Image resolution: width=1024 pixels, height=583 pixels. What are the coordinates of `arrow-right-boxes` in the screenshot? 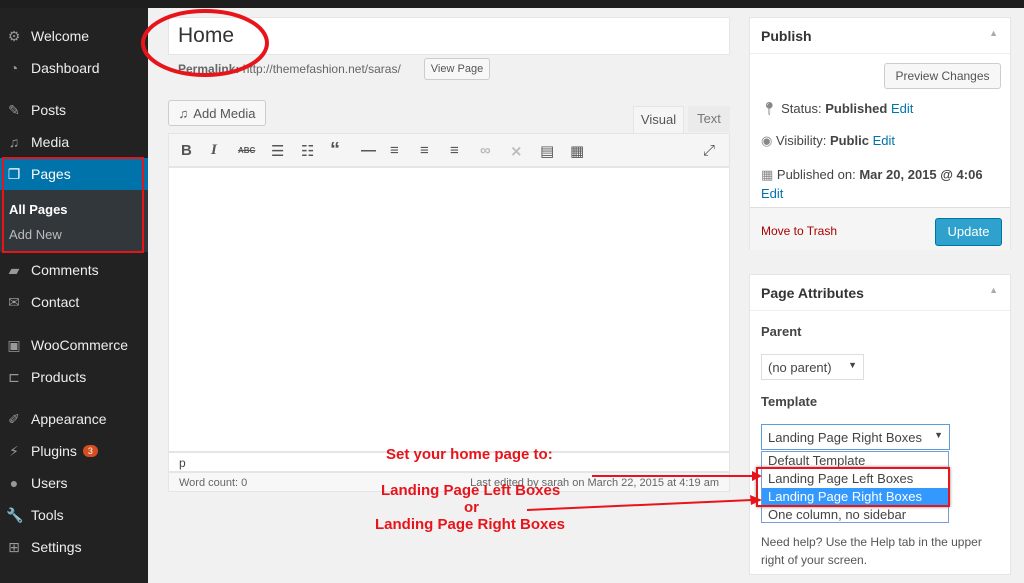 It's located at (639, 505).